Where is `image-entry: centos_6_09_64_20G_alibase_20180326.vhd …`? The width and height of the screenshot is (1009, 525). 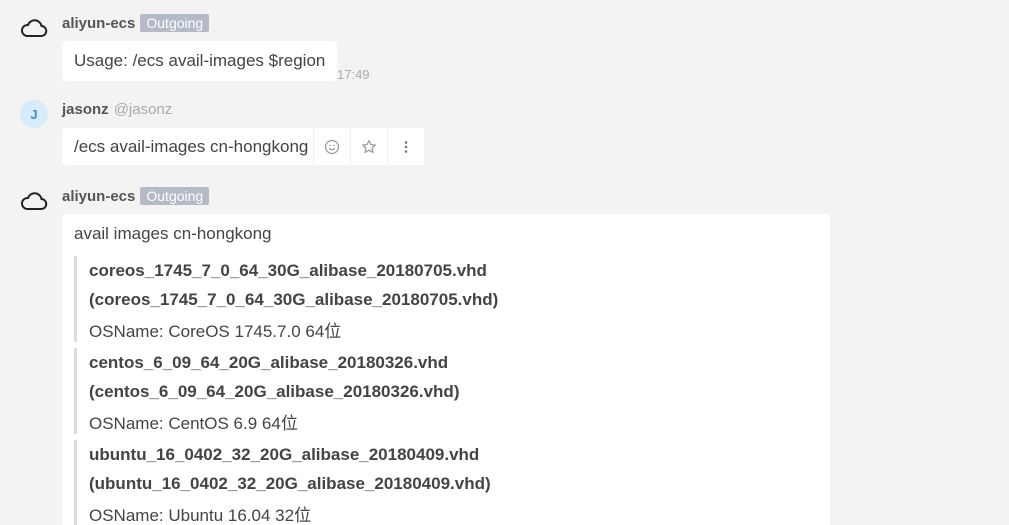
image-entry: centos_6_09_64_20G_alibase_20180326.vhd … is located at coordinates (446, 391).